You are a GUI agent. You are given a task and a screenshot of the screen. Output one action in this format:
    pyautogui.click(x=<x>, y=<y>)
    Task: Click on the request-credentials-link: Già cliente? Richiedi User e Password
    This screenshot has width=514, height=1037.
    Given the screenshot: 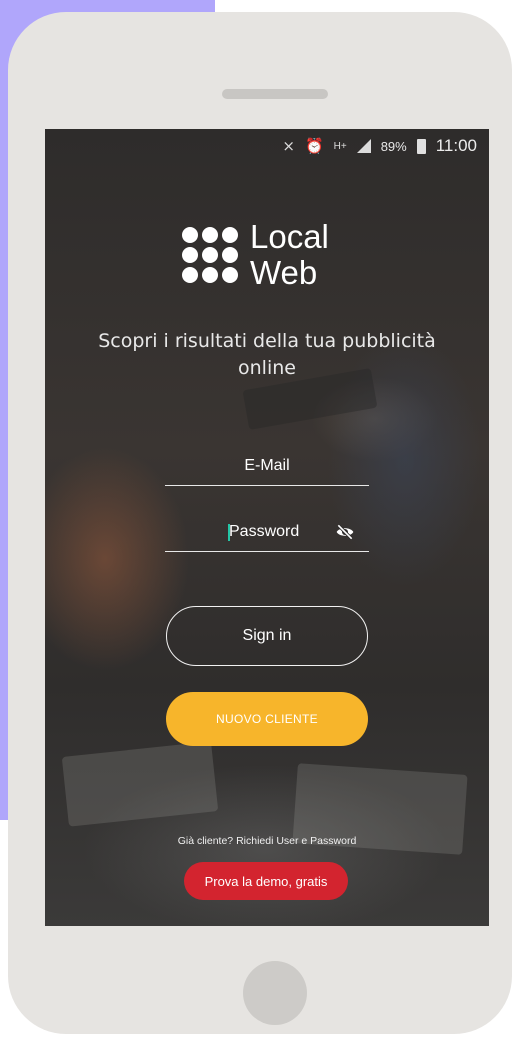 What is the action you would take?
    pyautogui.click(x=267, y=841)
    